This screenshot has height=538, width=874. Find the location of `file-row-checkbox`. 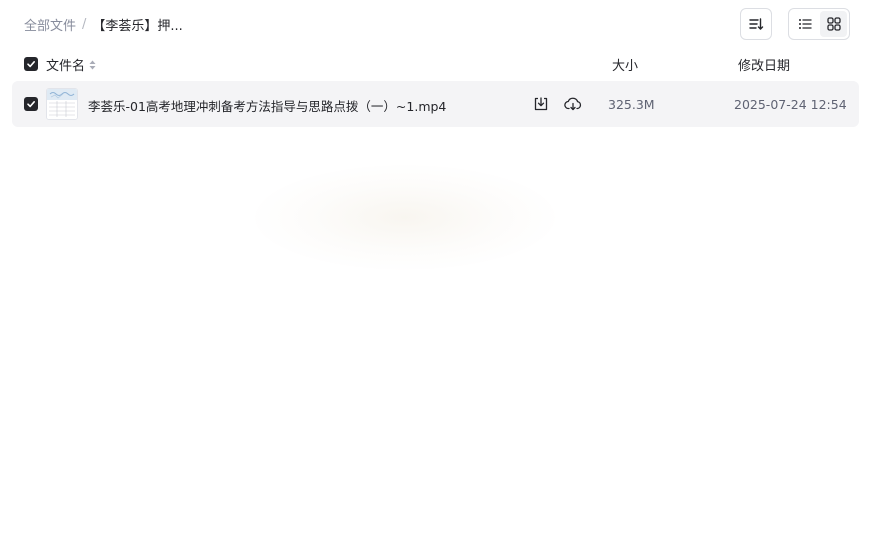

file-row-checkbox is located at coordinates (31, 104).